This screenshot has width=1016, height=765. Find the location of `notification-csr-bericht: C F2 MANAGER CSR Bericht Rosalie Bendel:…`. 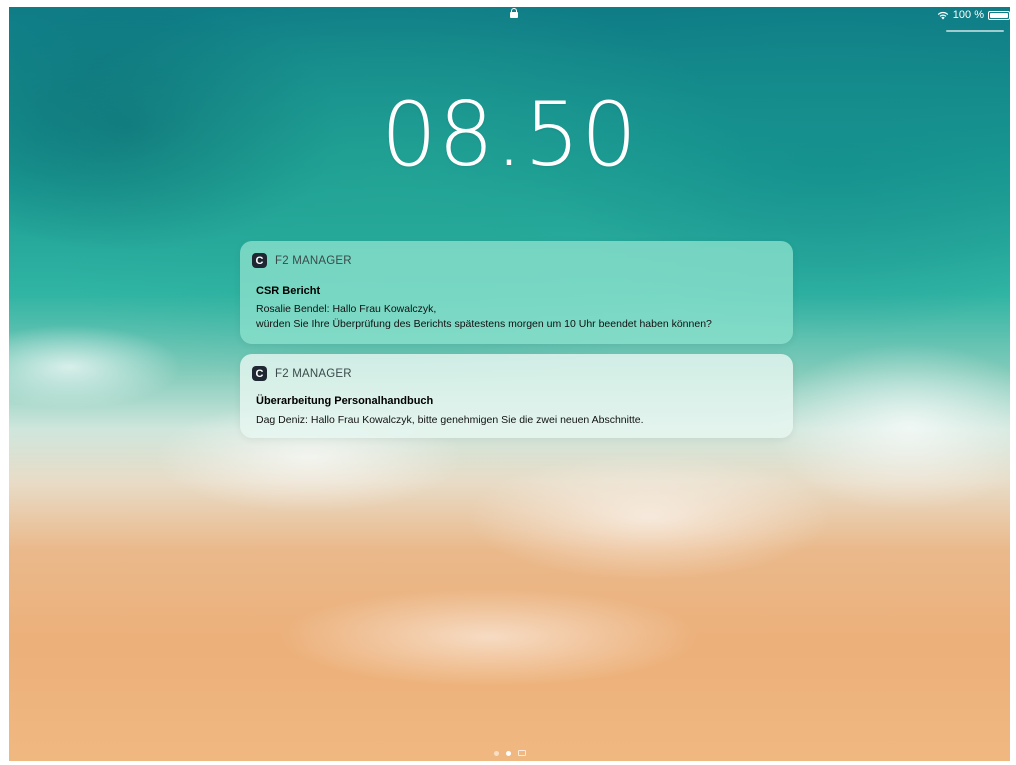

notification-csr-bericht: C F2 MANAGER CSR Bericht Rosalie Bendel:… is located at coordinates (516, 292).